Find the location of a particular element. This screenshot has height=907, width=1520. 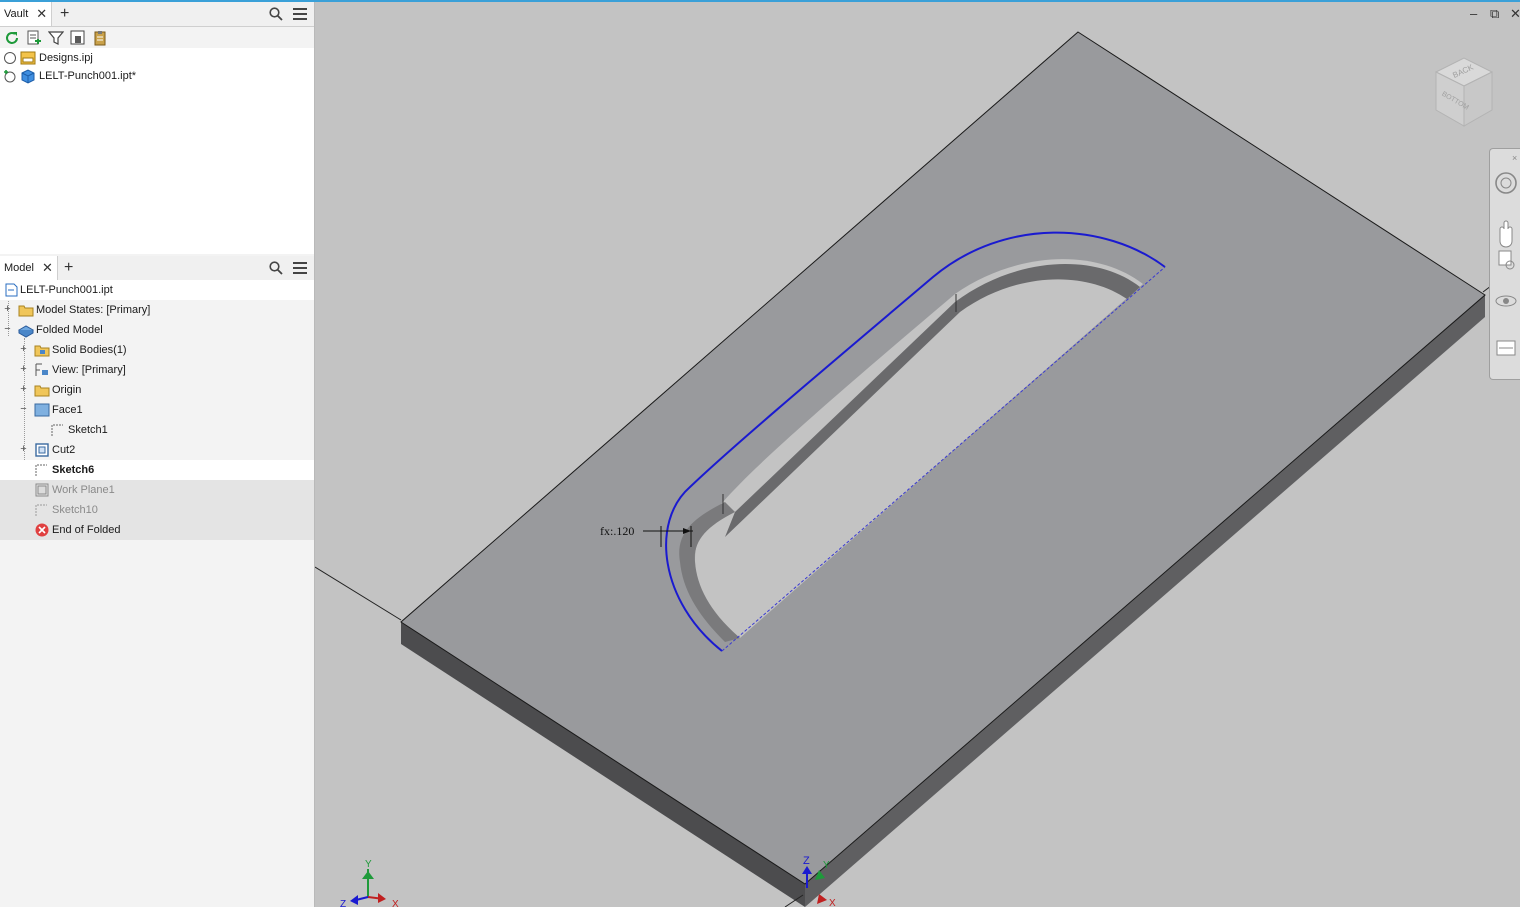

viewcube: BACK BOTTOM is located at coordinates (1464, 92).